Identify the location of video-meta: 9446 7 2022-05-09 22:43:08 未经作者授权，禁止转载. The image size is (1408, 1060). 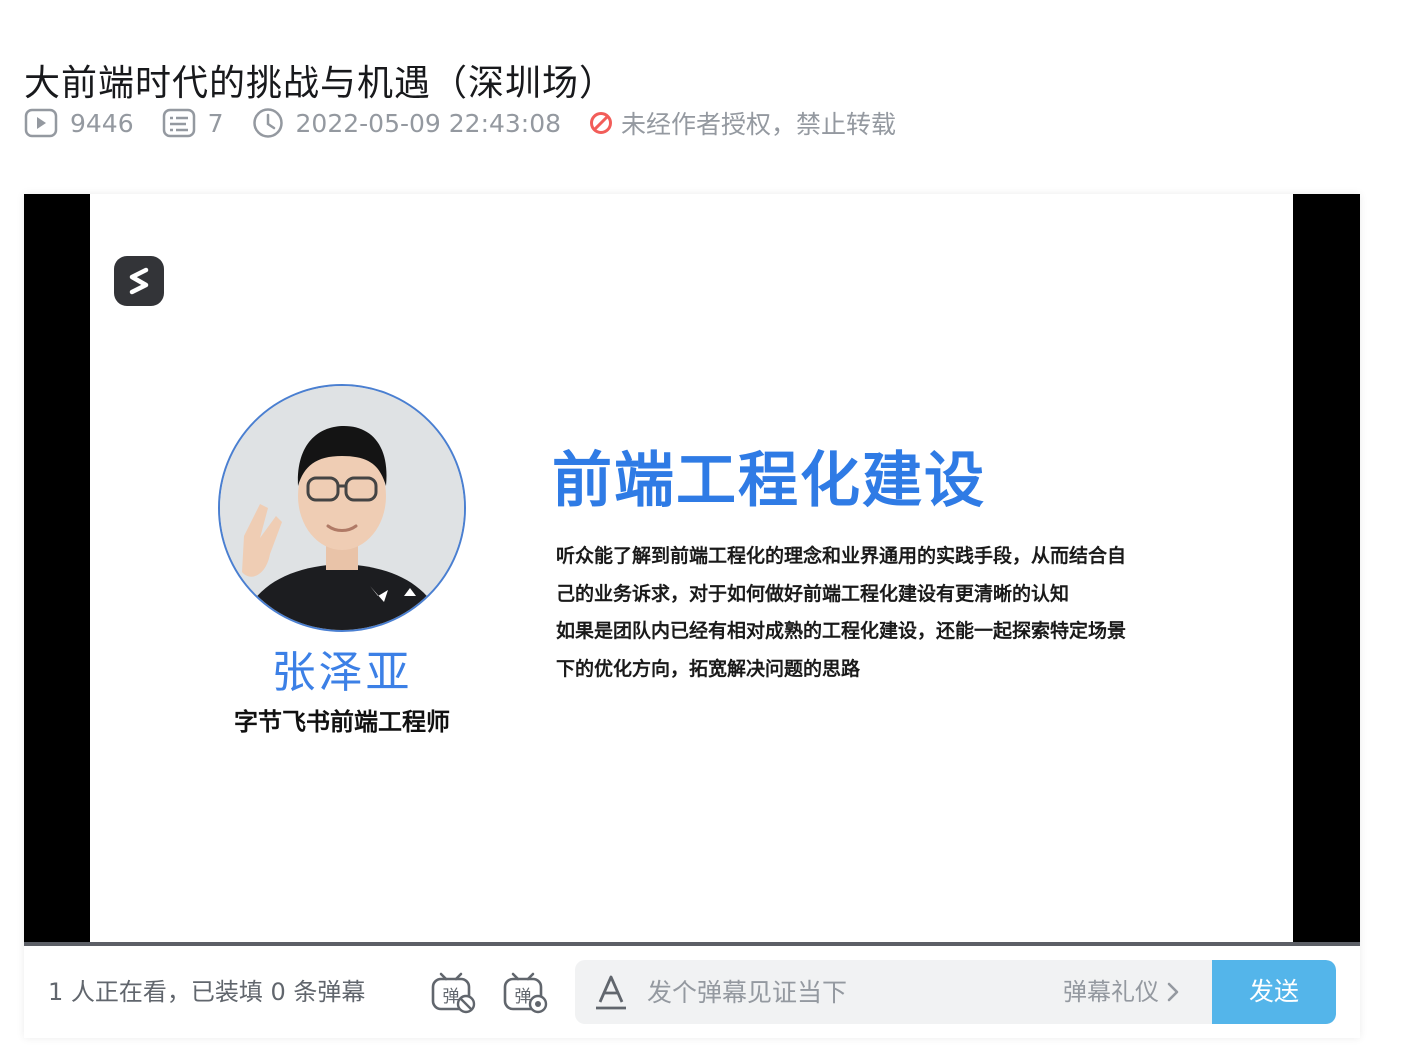
(474, 123).